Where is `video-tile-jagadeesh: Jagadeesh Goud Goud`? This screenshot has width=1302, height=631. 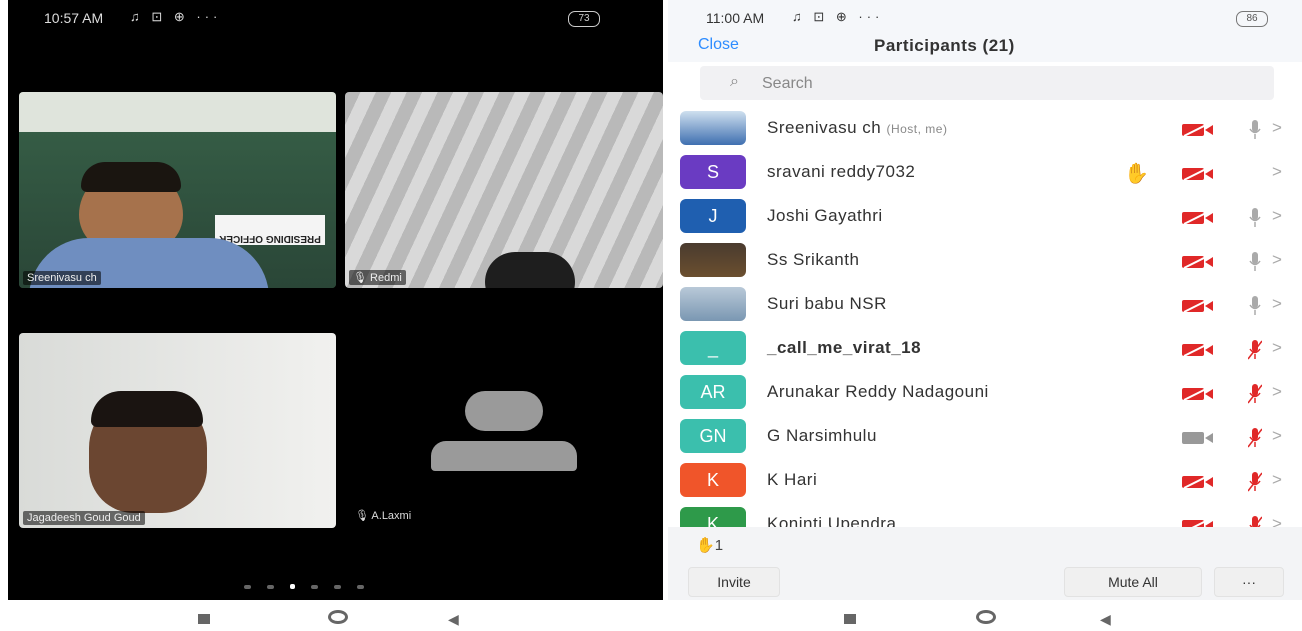
video-tile-jagadeesh: Jagadeesh Goud Goud is located at coordinates (177, 430).